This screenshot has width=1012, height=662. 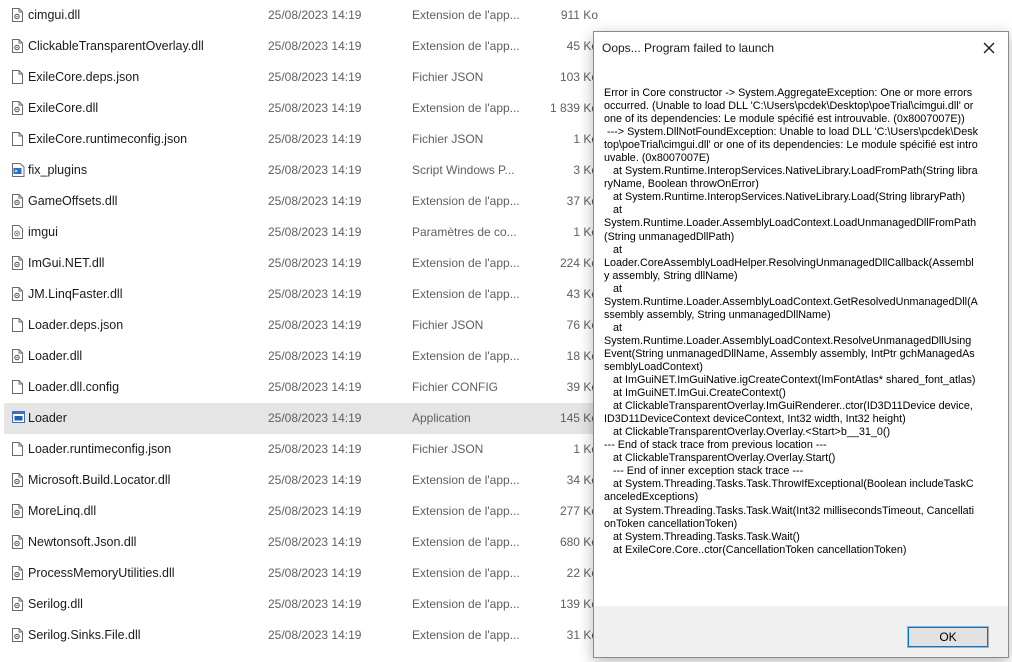 What do you see at coordinates (582, 635) in the screenshot?
I see `file-size: 31 Ko` at bounding box center [582, 635].